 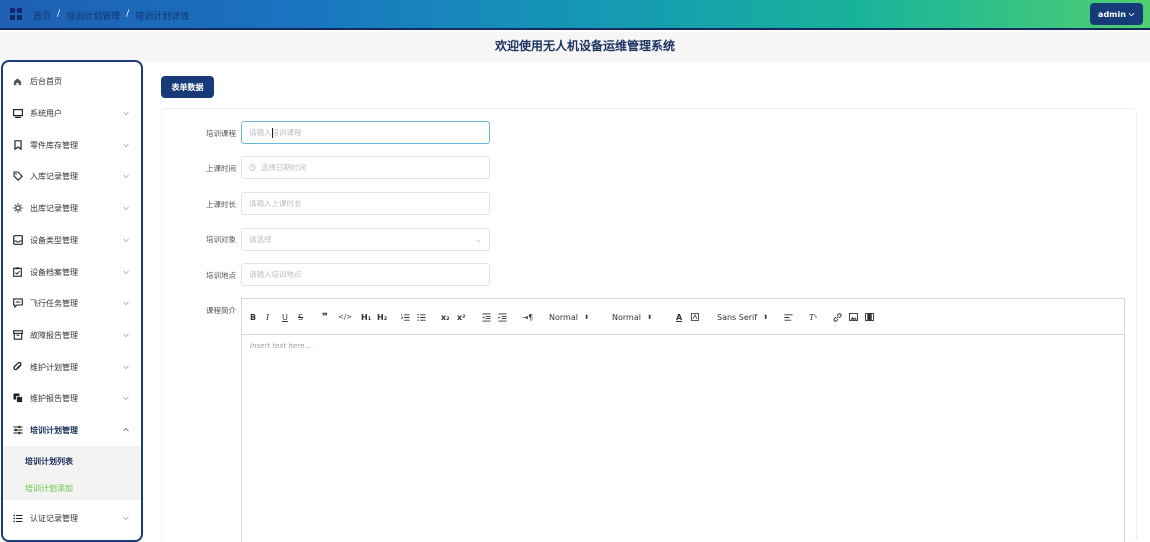 I want to click on sidebar-item-label: 维护报告管理, so click(x=54, y=398).